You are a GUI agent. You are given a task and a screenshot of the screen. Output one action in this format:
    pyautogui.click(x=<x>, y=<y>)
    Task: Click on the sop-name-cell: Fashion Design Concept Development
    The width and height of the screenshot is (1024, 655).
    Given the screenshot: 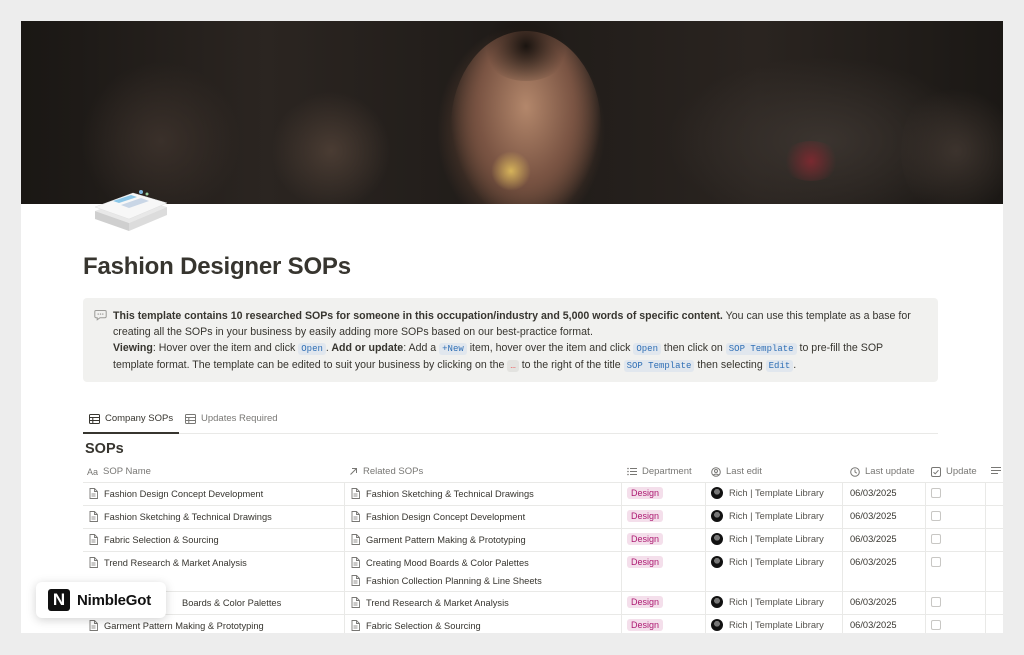 What is the action you would take?
    pyautogui.click(x=176, y=493)
    